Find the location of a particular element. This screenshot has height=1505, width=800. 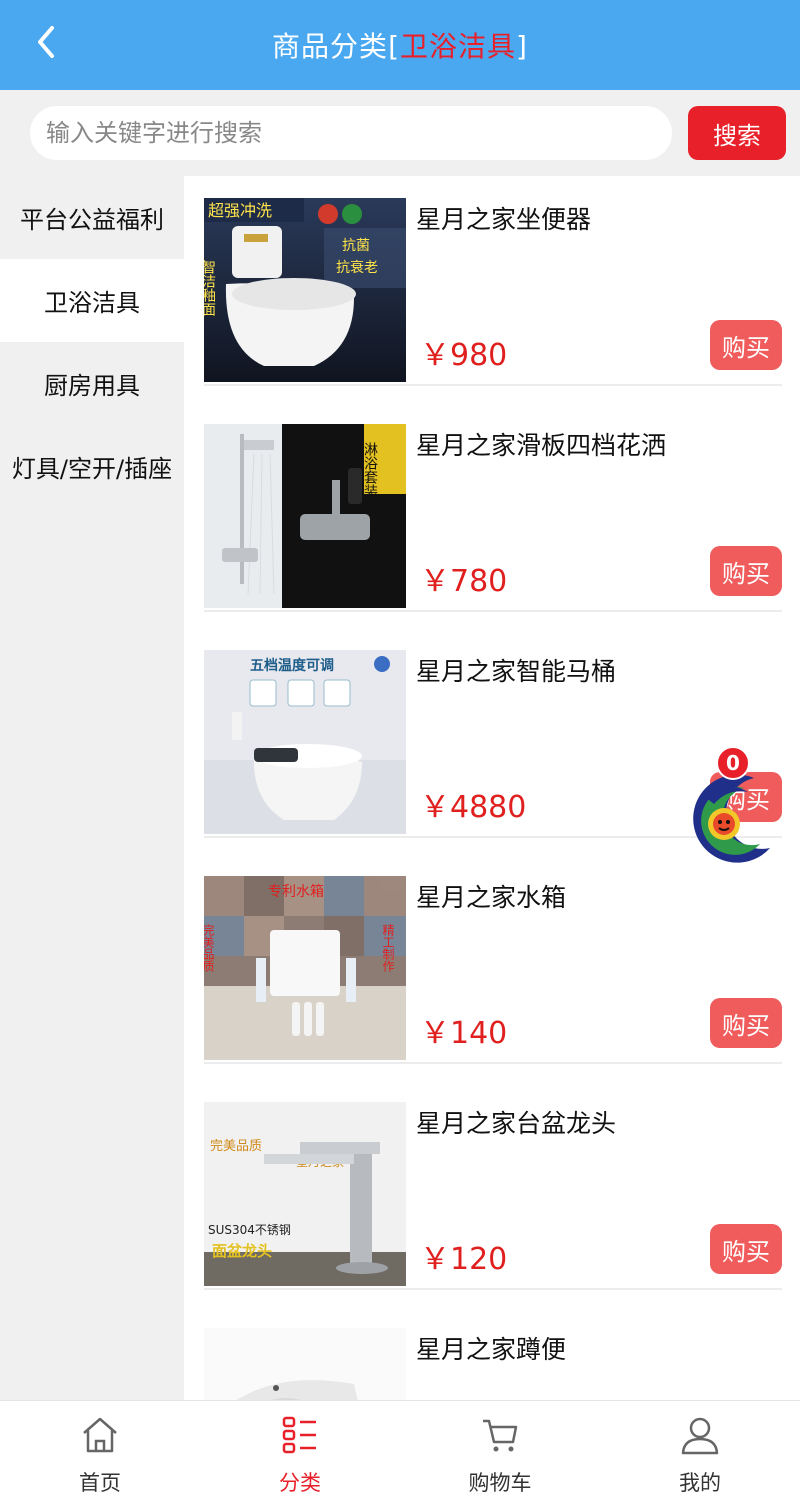

tab-label: 首页 is located at coordinates (100, 1483).